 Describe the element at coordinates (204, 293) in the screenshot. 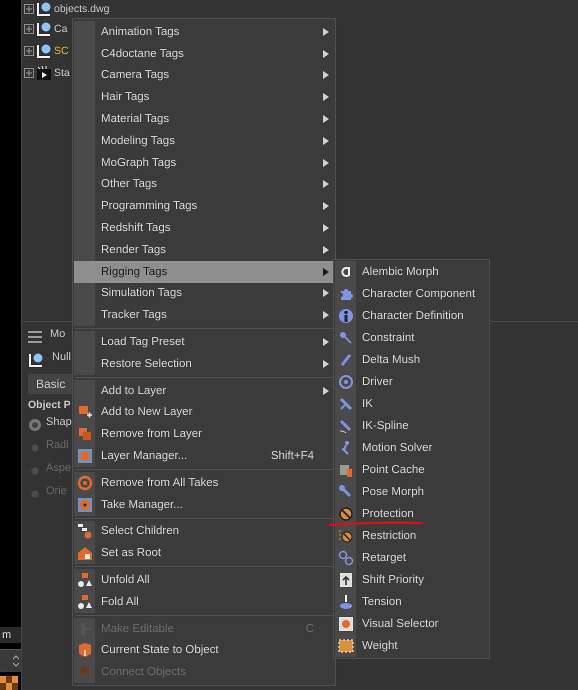

I see `menu-item: Simulation Tags` at that location.